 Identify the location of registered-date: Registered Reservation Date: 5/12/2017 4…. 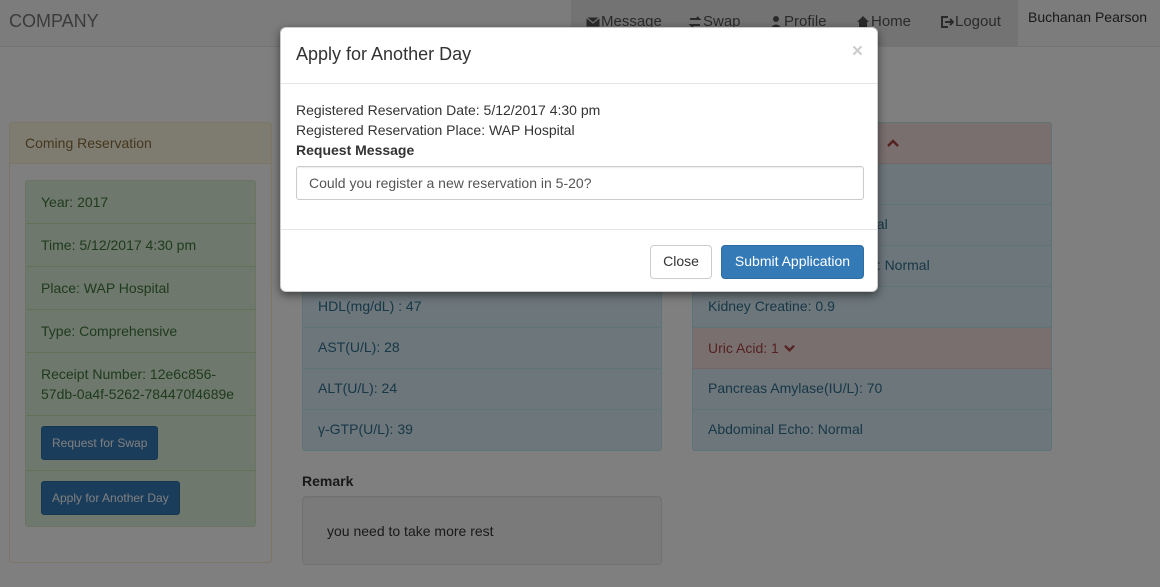
(448, 110).